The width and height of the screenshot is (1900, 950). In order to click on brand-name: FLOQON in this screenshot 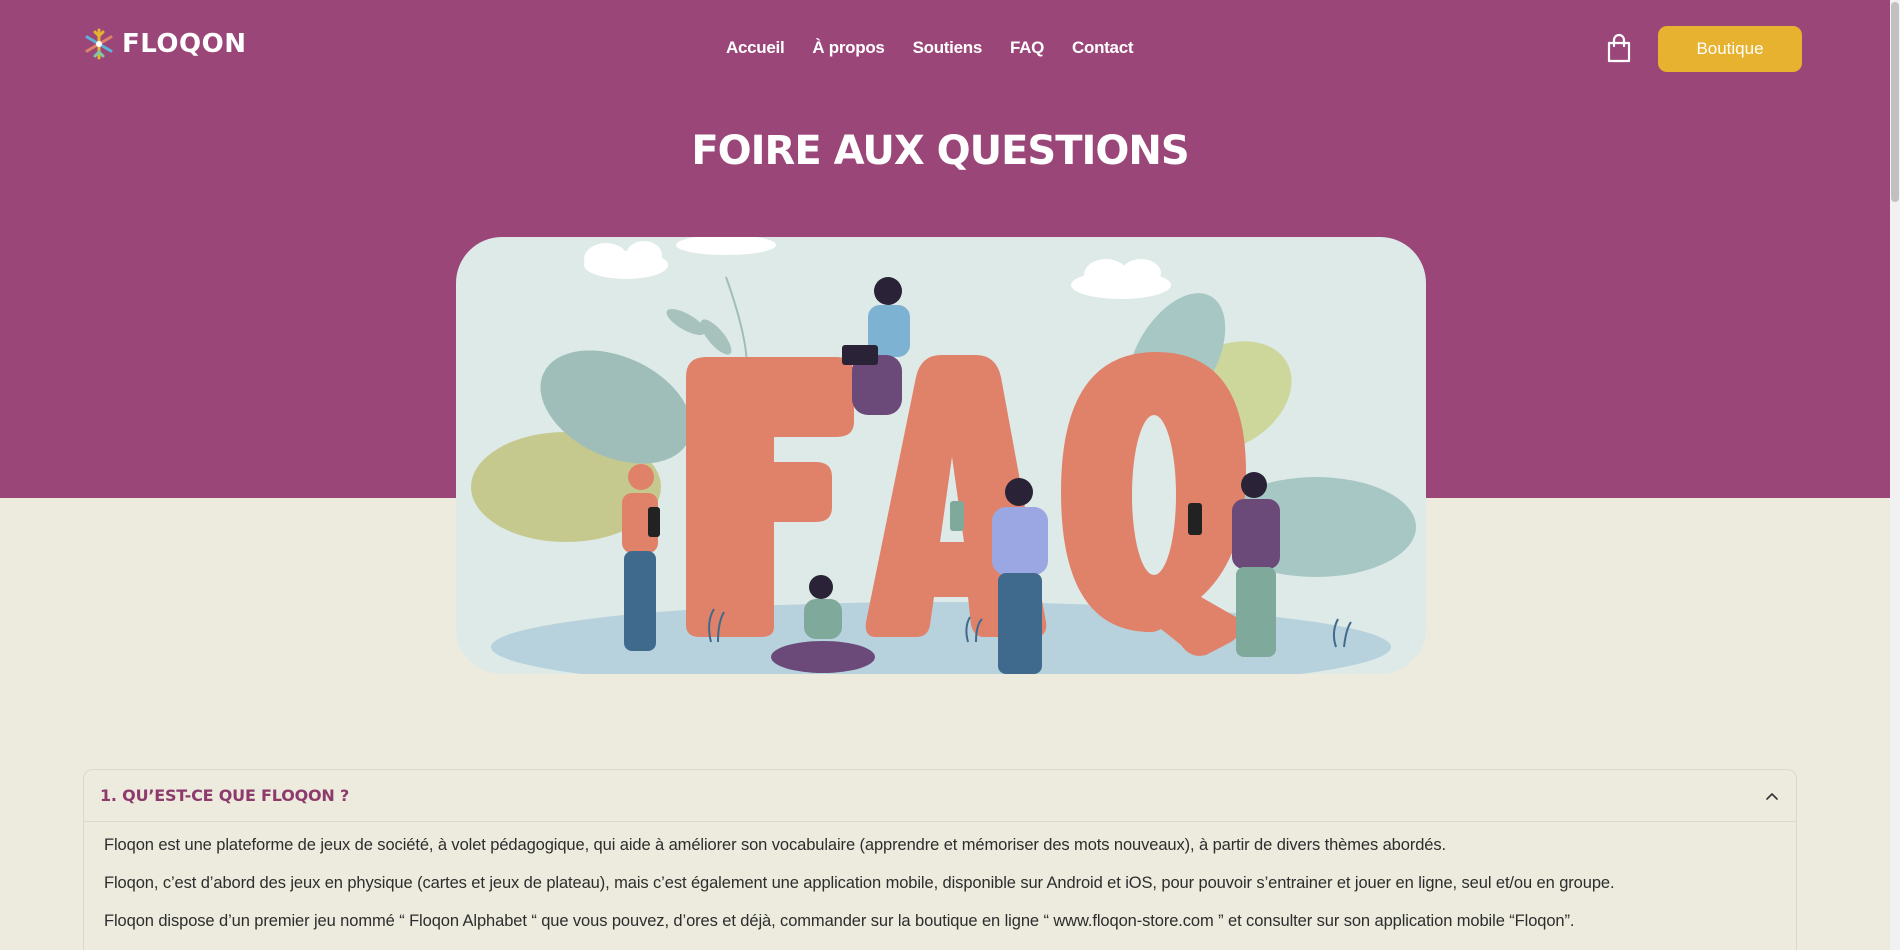, I will do `click(184, 44)`.